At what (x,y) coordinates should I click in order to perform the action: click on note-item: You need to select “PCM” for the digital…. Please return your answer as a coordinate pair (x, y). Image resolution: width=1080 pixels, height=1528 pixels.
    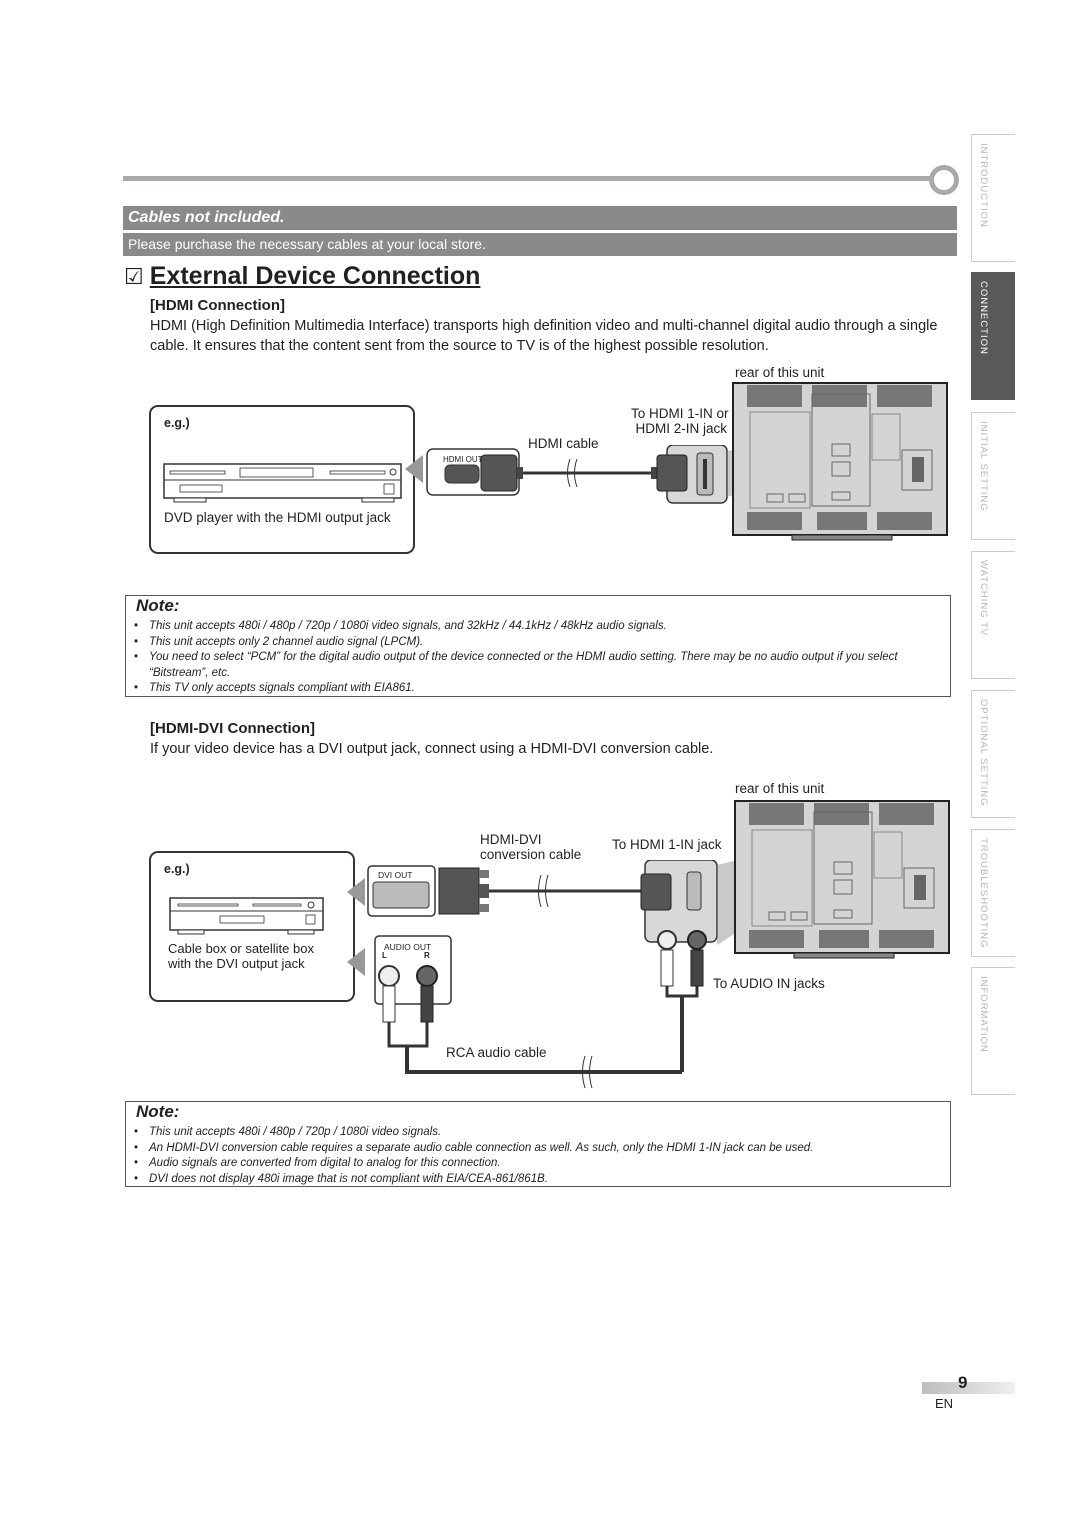
    Looking at the image, I should click on (539, 665).